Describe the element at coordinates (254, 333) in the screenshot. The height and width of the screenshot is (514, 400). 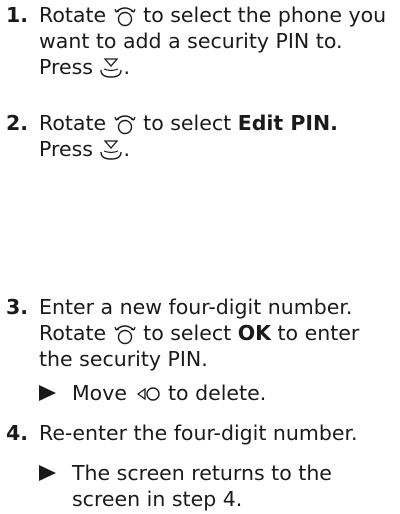
I see `menu-option-ok: OK` at that location.